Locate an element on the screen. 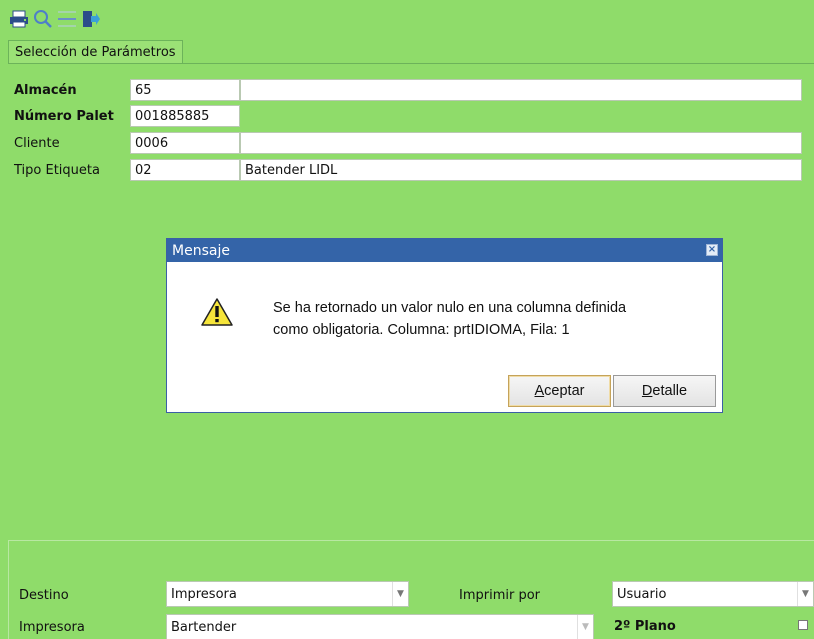  destino-label: Destino is located at coordinates (44, 595).